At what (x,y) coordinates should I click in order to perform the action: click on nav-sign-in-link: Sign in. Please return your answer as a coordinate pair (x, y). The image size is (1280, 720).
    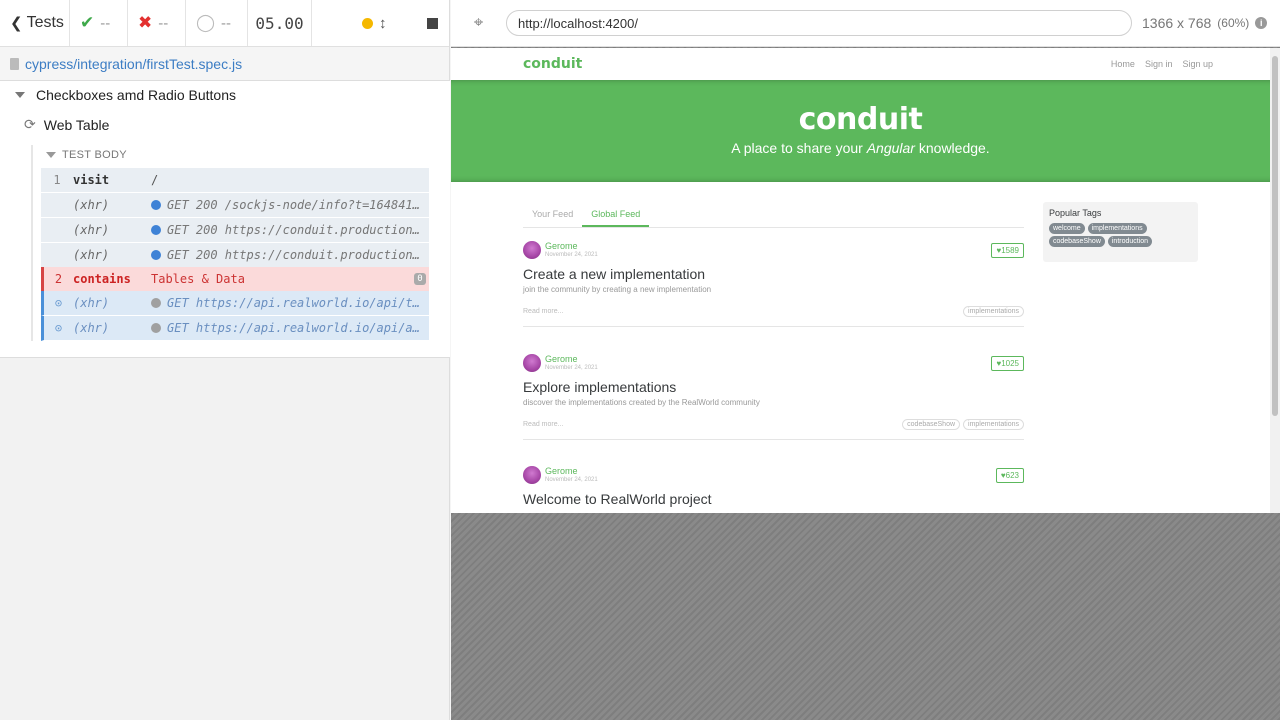
    Looking at the image, I should click on (1159, 64).